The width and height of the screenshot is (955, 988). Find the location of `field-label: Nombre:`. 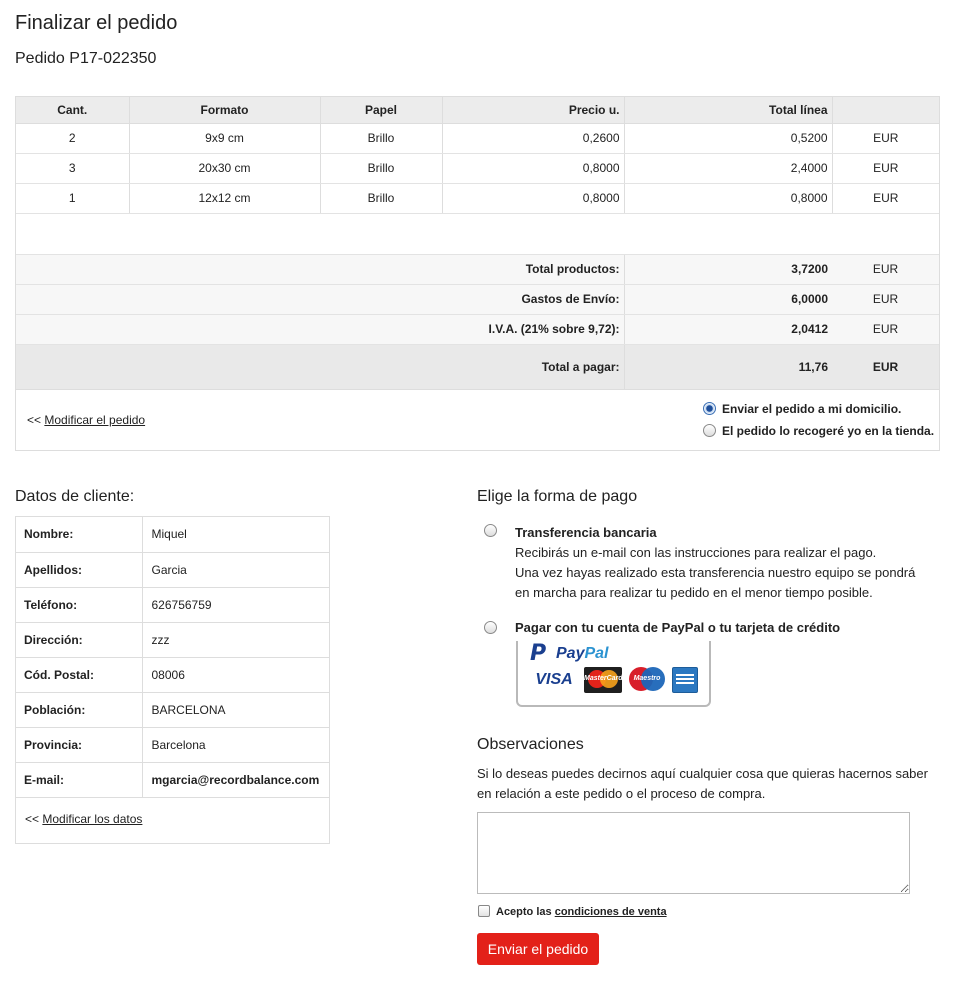

field-label: Nombre: is located at coordinates (79, 535).